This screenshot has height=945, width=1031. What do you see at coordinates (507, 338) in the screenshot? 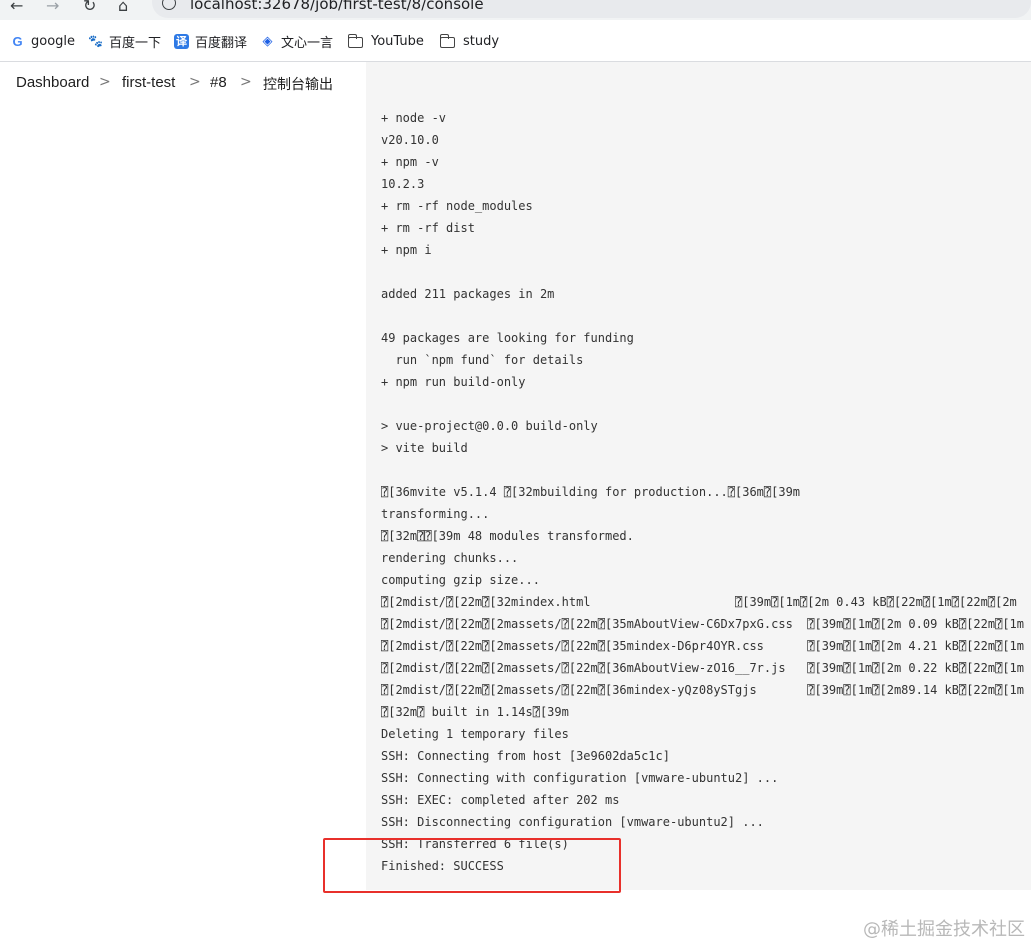
I see `console-line: 49 packages are looking for funding` at bounding box center [507, 338].